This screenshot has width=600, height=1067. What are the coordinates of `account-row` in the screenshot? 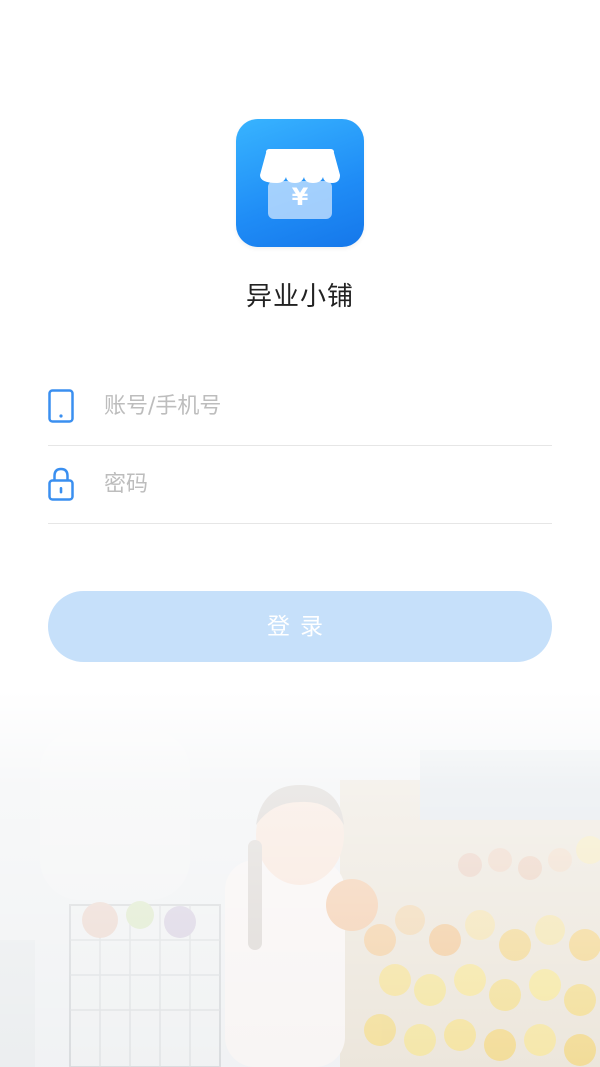 It's located at (300, 406).